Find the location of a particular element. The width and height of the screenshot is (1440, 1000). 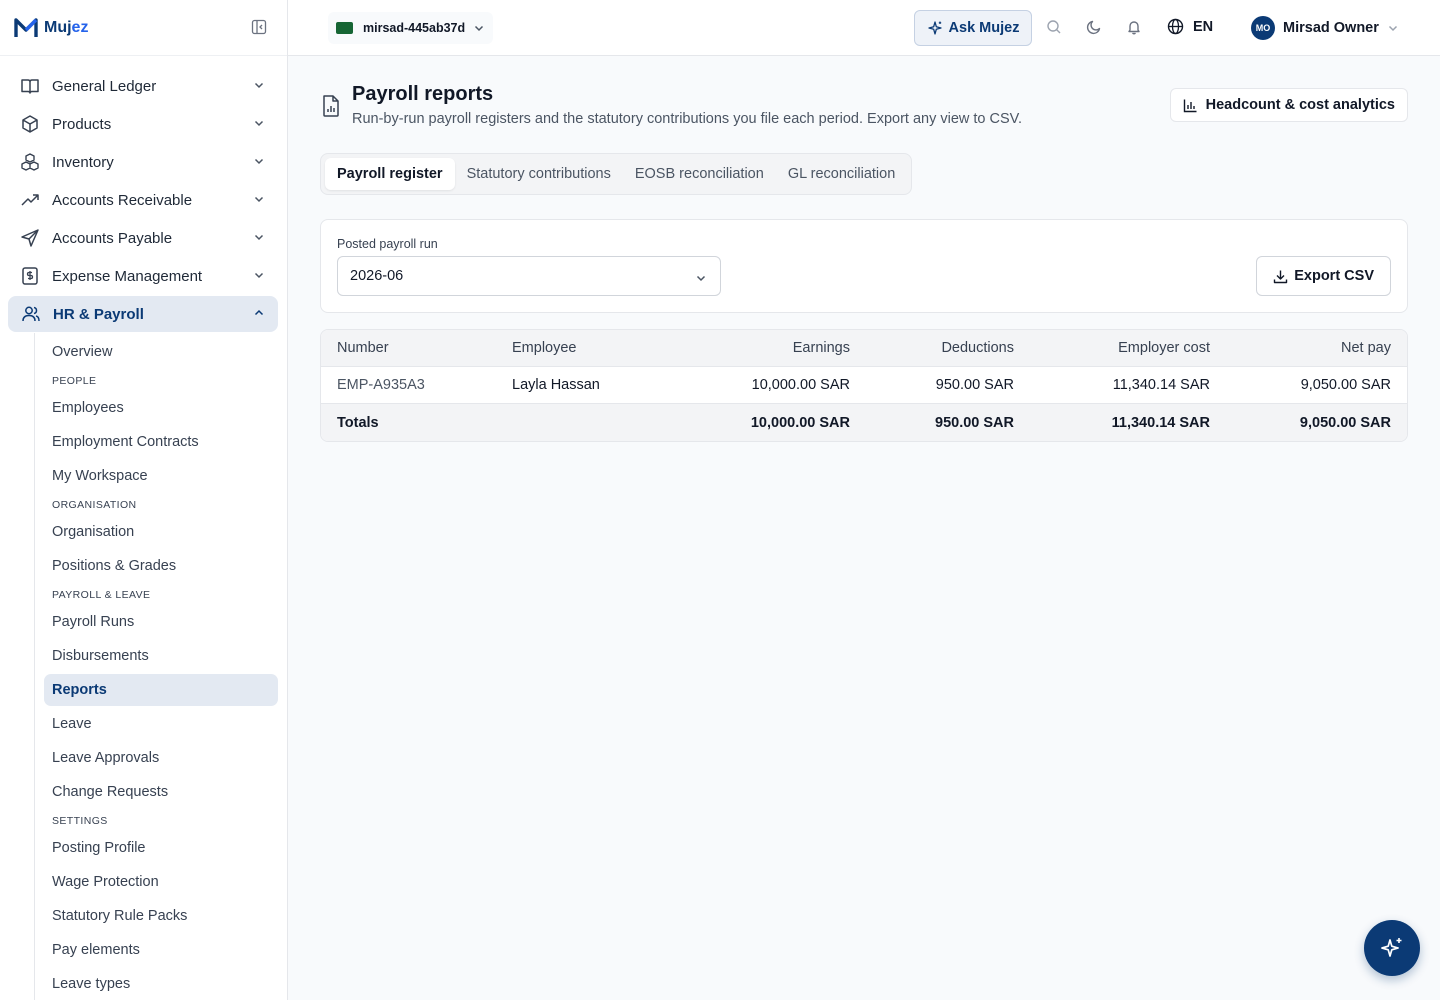

sidebar-item-products: Products is located at coordinates (143, 124).